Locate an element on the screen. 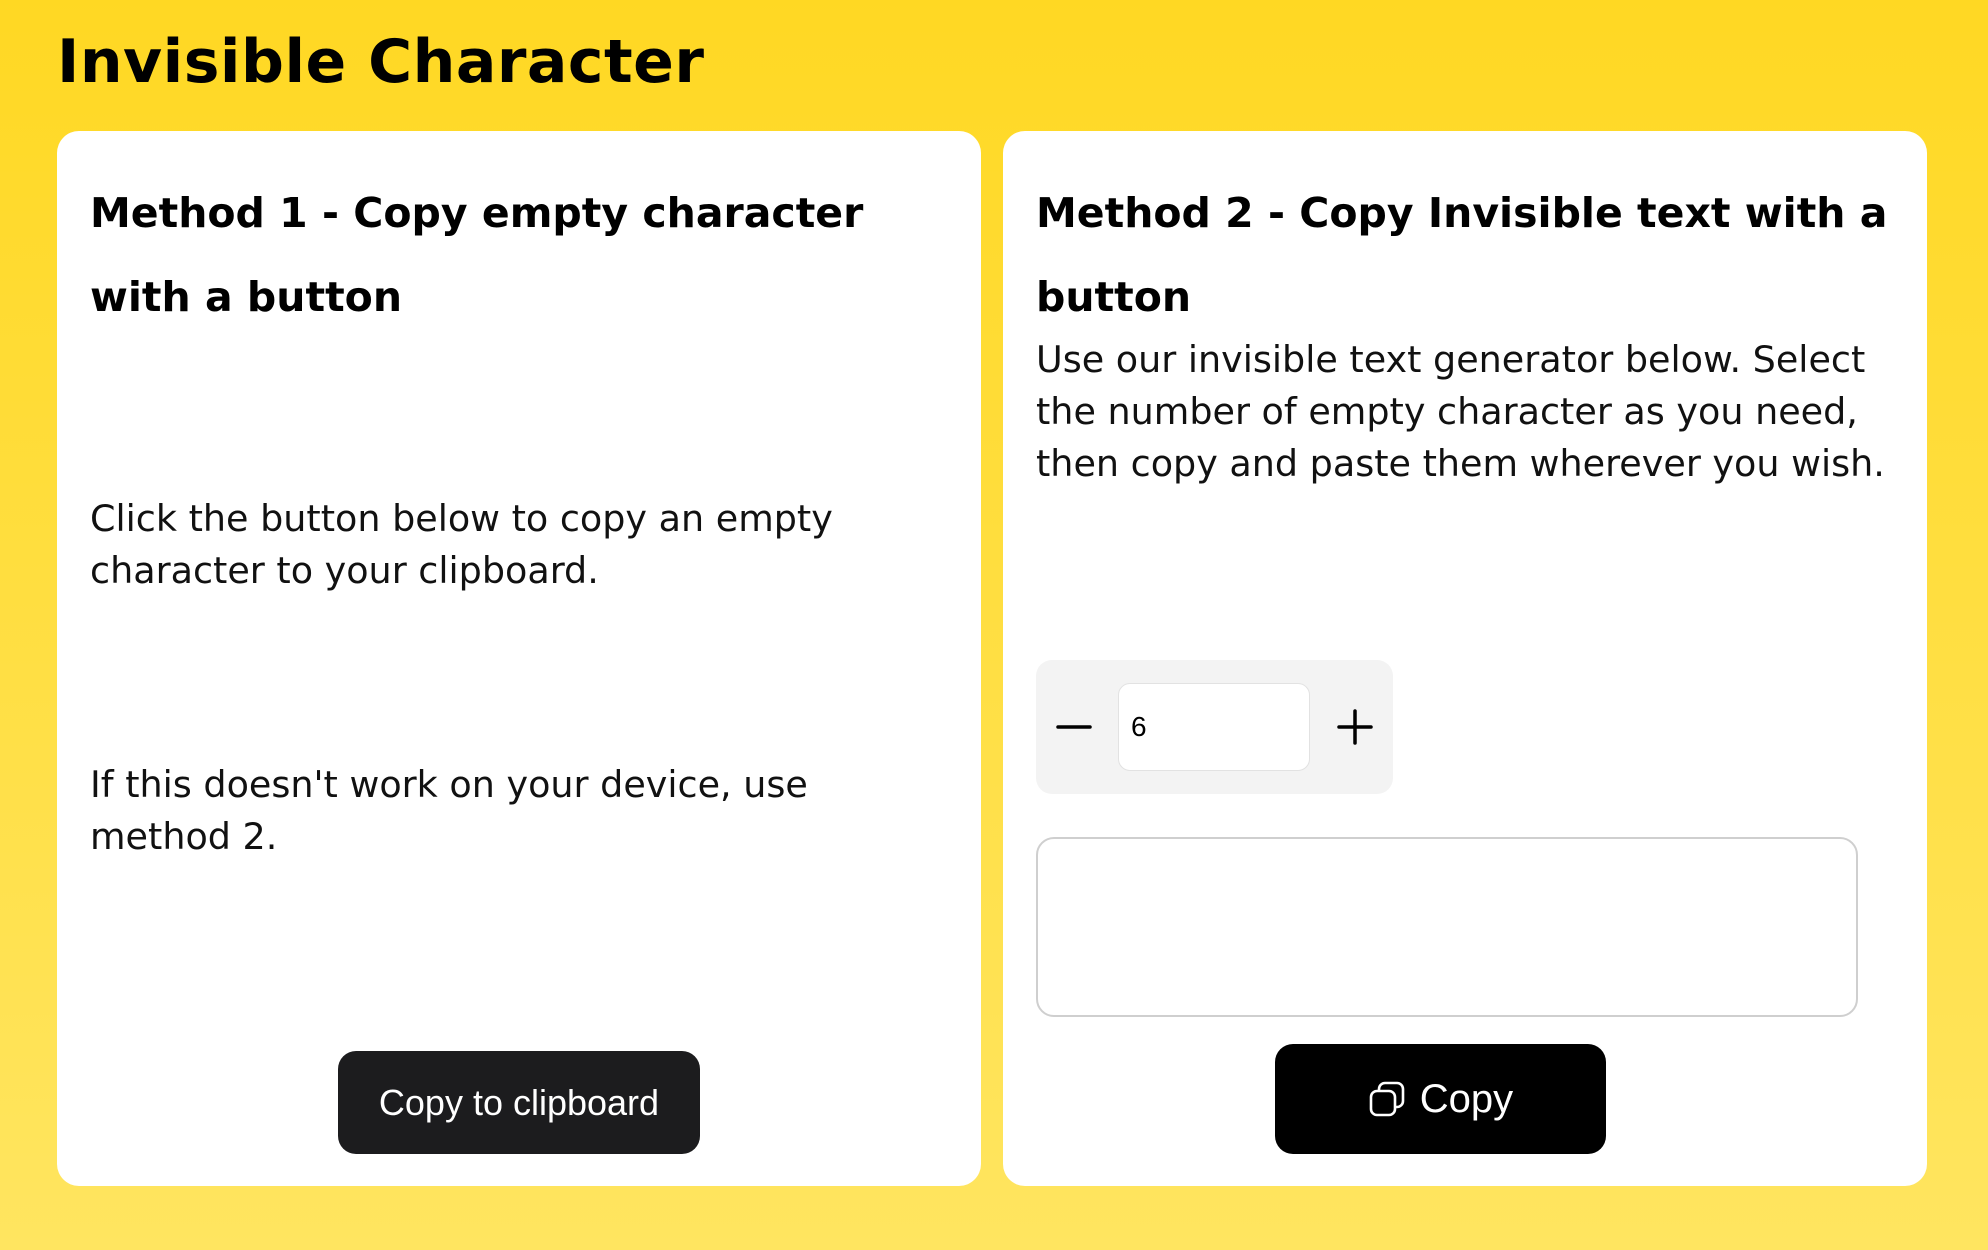 The width and height of the screenshot is (1988, 1250). decrement-button is located at coordinates (1074, 727).